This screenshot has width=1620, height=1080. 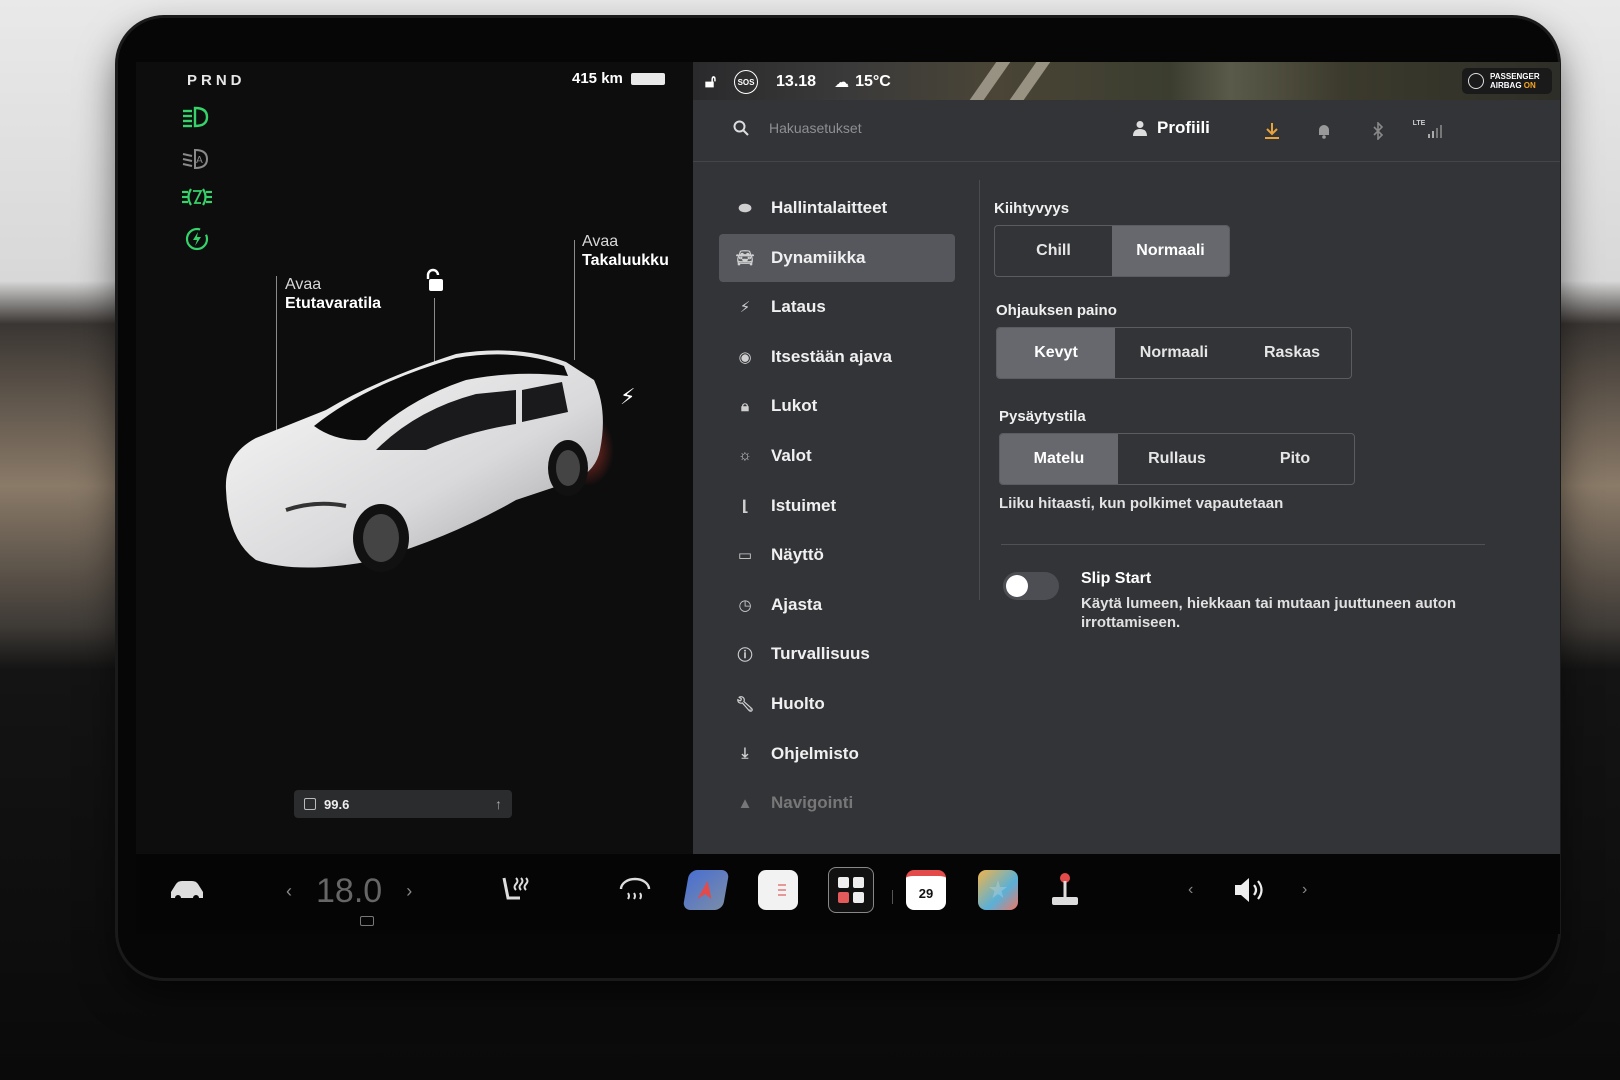 I want to click on navigation-app-icon, so click(x=706, y=890).